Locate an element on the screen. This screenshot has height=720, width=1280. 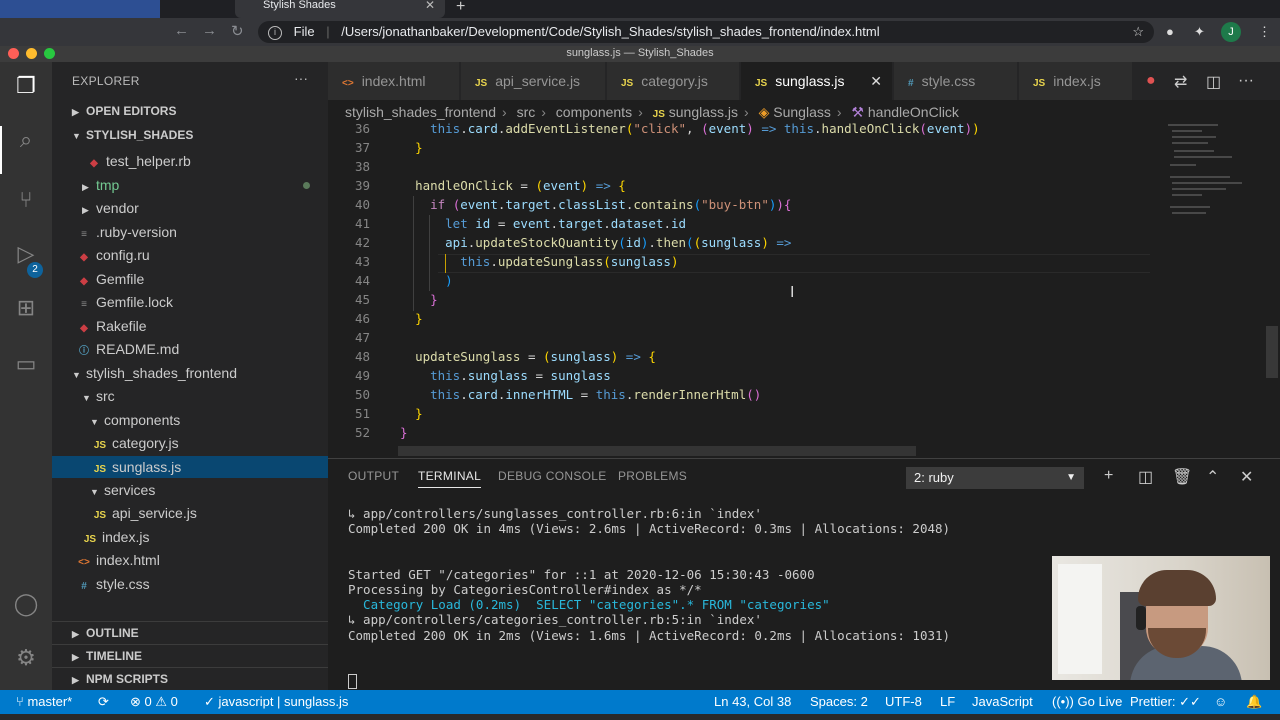
tree-item-index-html: <> index.html is located at coordinates (190, 560).